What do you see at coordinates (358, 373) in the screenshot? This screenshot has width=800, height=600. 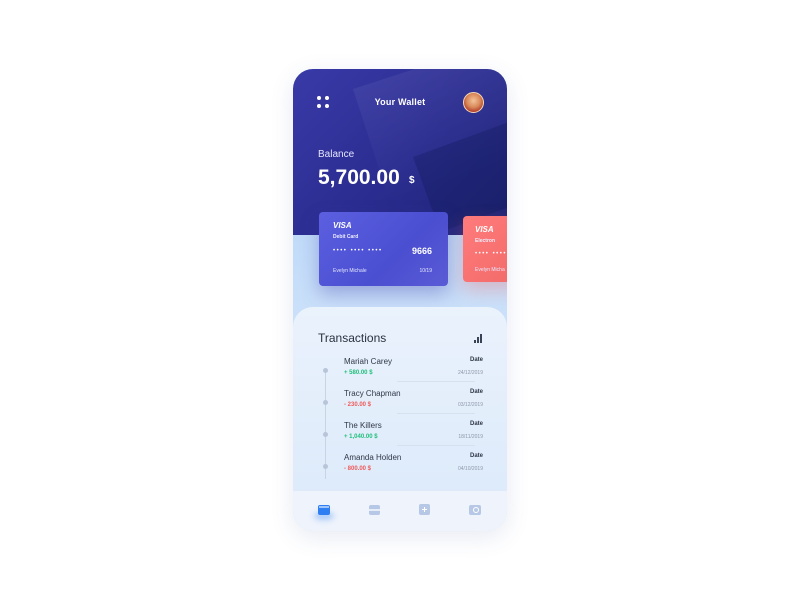 I see `transaction-amount: + 580.00 $` at bounding box center [358, 373].